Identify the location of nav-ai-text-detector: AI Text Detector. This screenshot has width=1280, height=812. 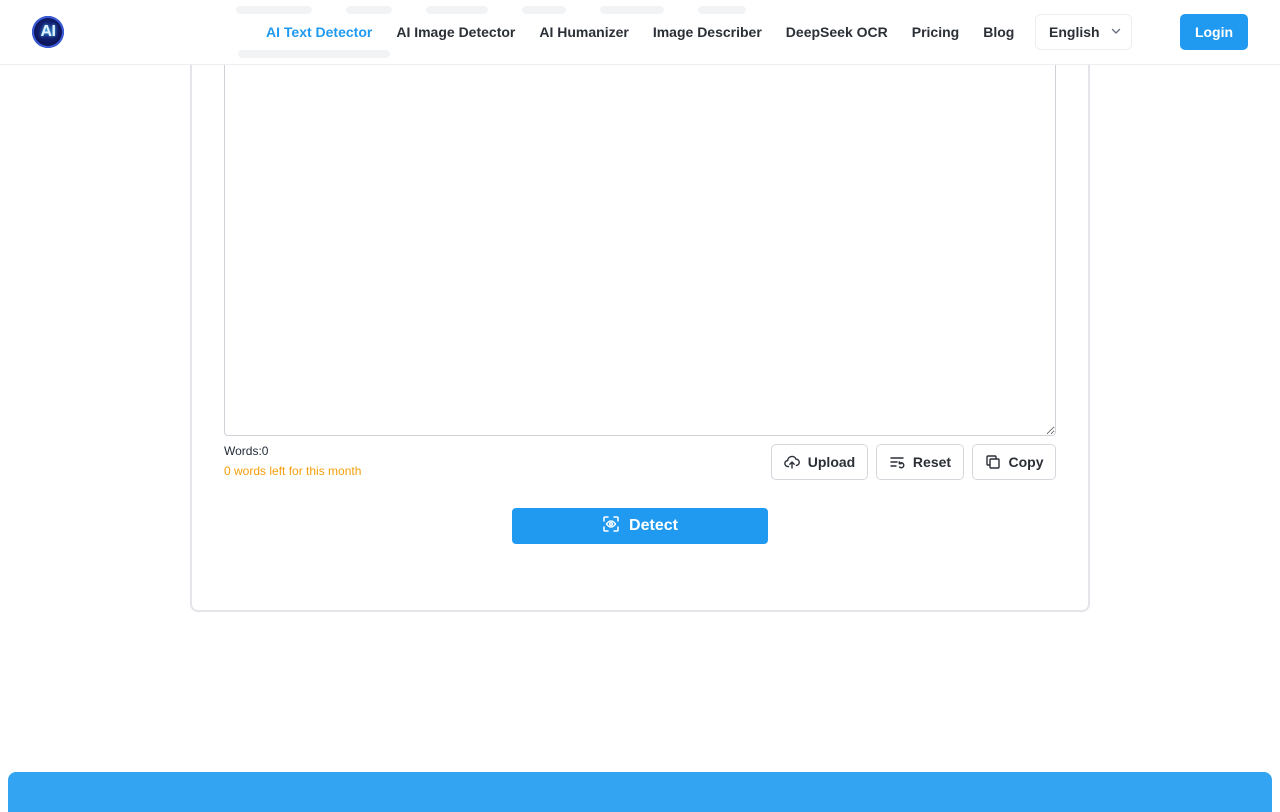
(319, 32).